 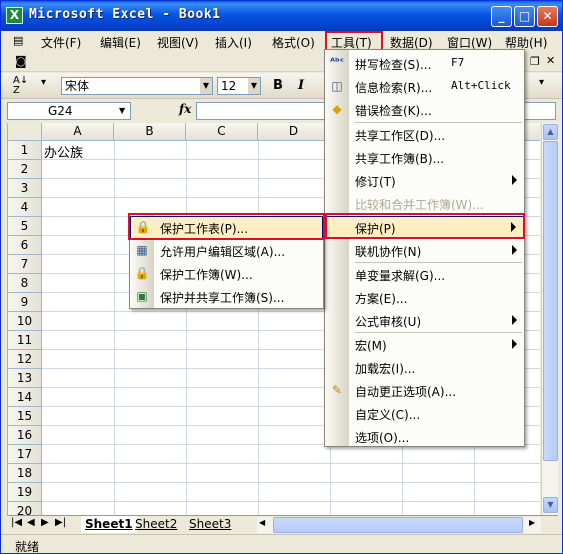 What do you see at coordinates (25, 359) in the screenshot?
I see `row-header: 12` at bounding box center [25, 359].